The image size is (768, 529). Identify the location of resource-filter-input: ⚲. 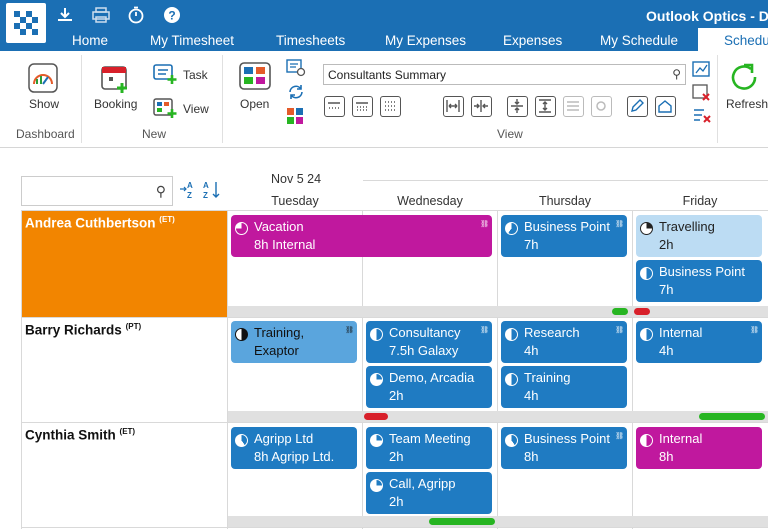
(97, 191).